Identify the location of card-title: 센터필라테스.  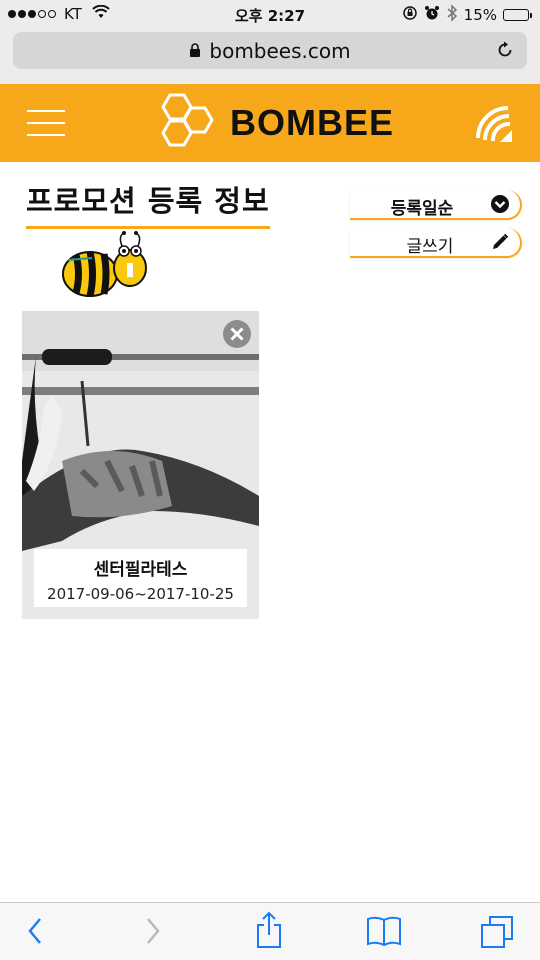
(140, 570).